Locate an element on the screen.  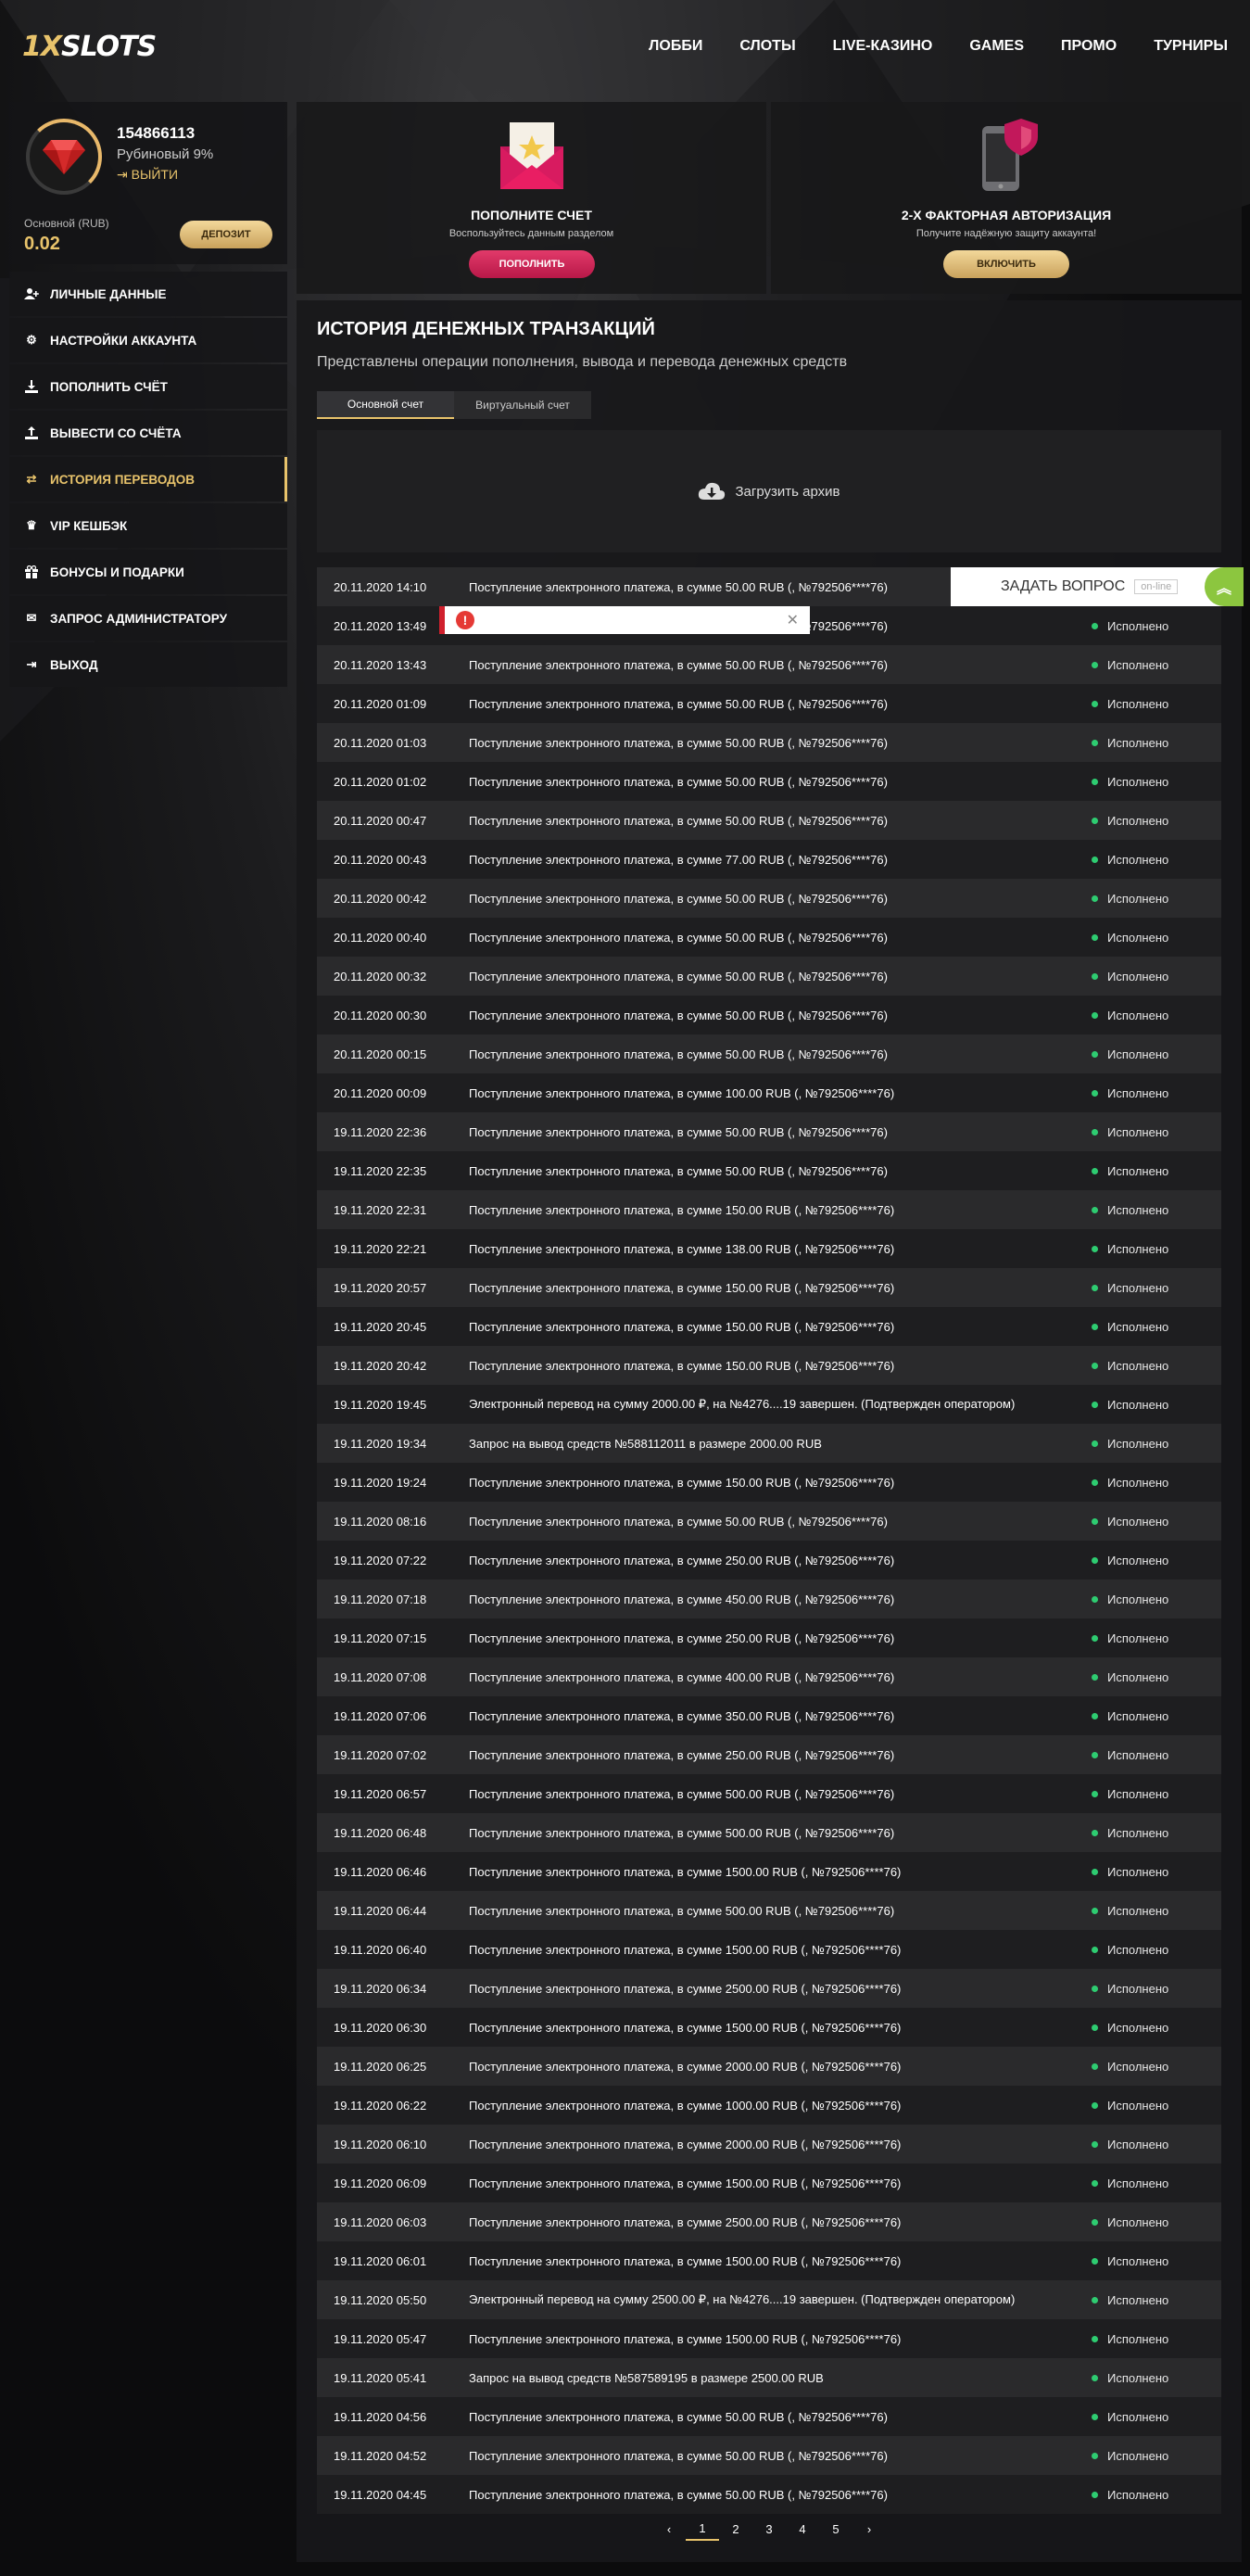
user-id: 154866113 is located at coordinates (156, 133).